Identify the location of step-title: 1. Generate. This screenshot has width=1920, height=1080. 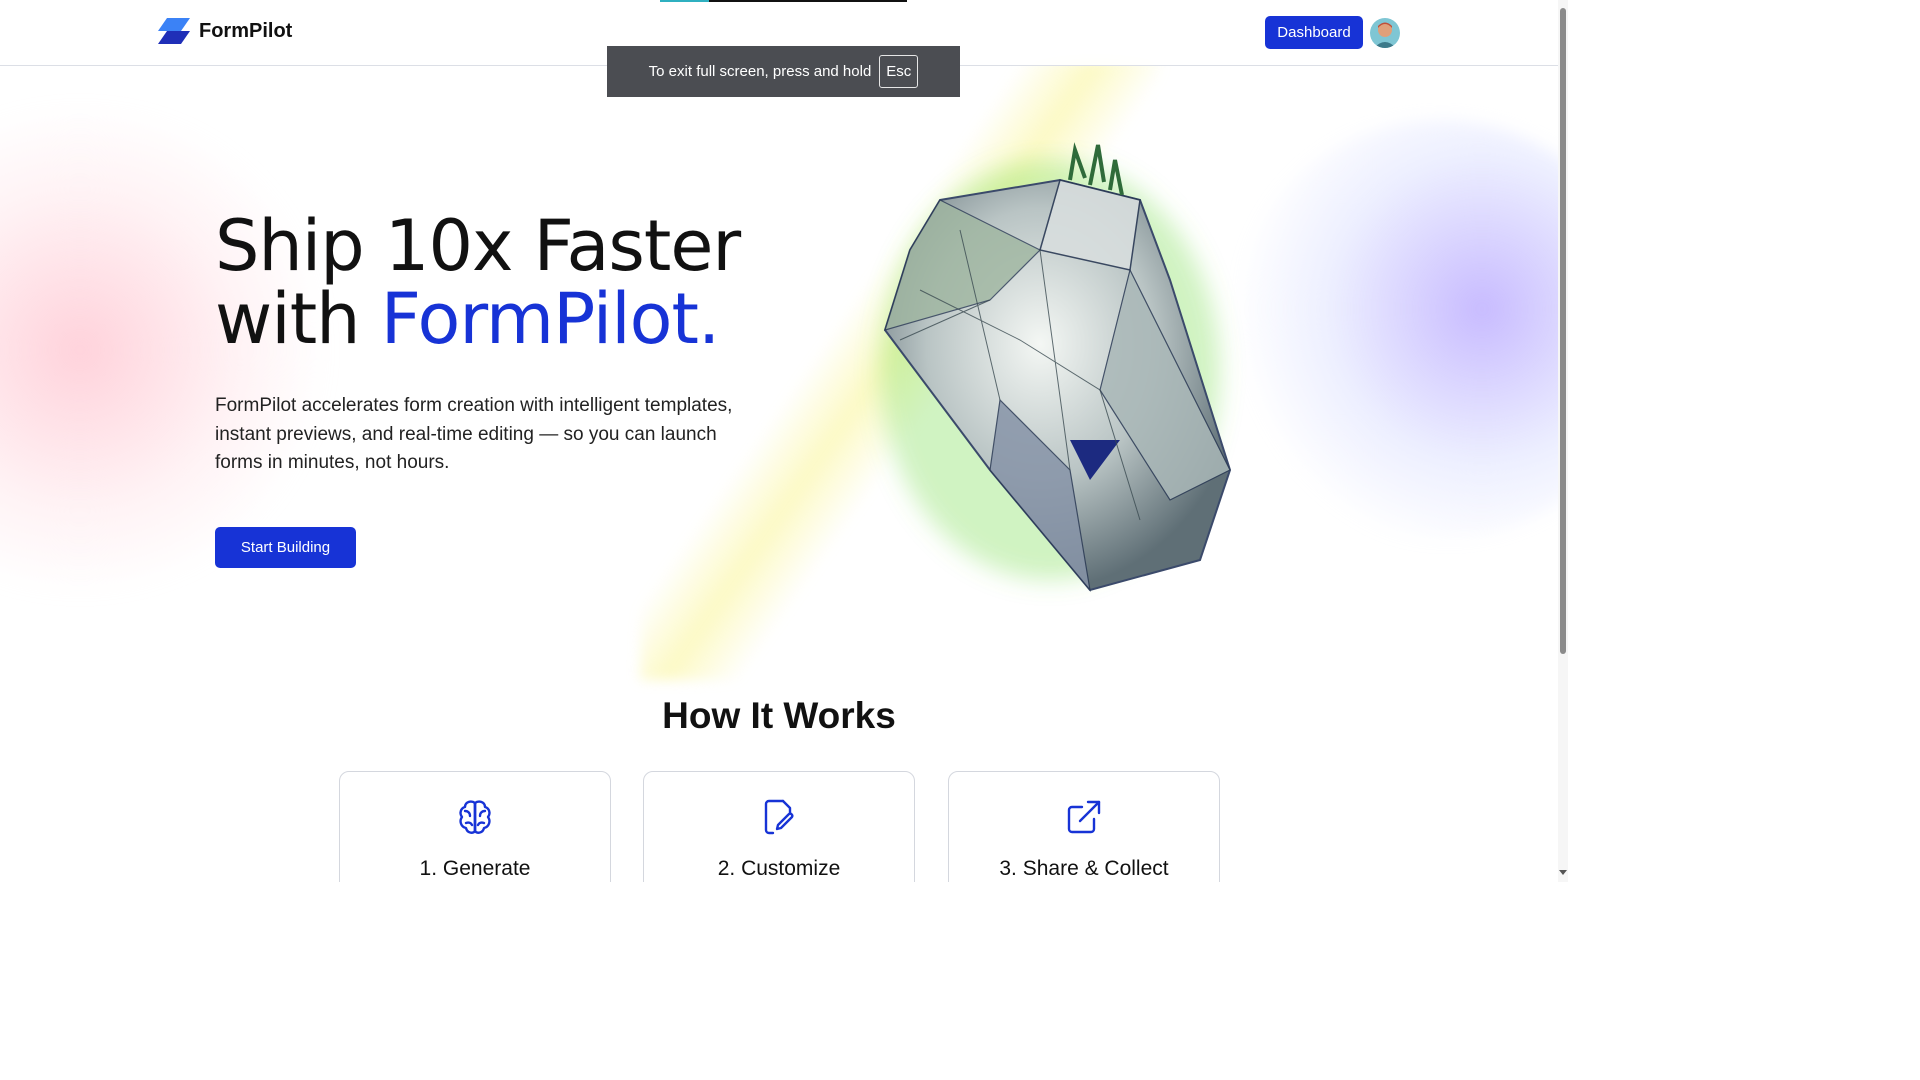
(475, 868).